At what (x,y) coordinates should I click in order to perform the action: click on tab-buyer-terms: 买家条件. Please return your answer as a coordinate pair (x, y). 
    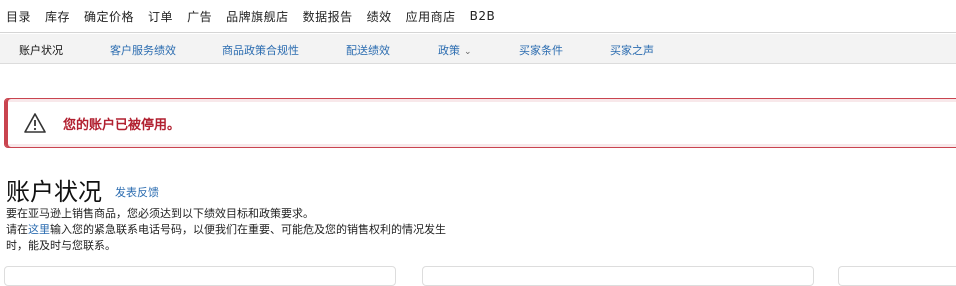
    Looking at the image, I should click on (541, 50).